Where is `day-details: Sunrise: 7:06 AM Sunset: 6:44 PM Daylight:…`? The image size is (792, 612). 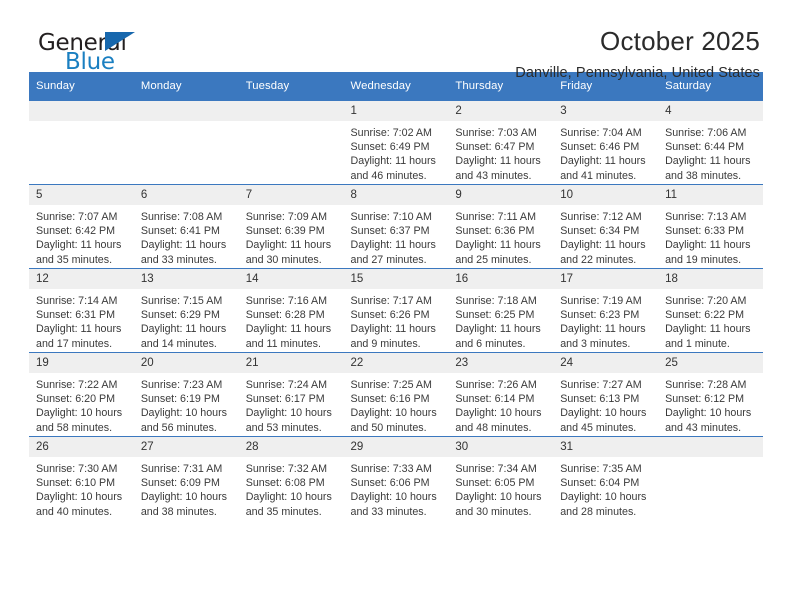
day-details: Sunrise: 7:06 AM Sunset: 6:44 PM Daylight:… is located at coordinates (710, 152).